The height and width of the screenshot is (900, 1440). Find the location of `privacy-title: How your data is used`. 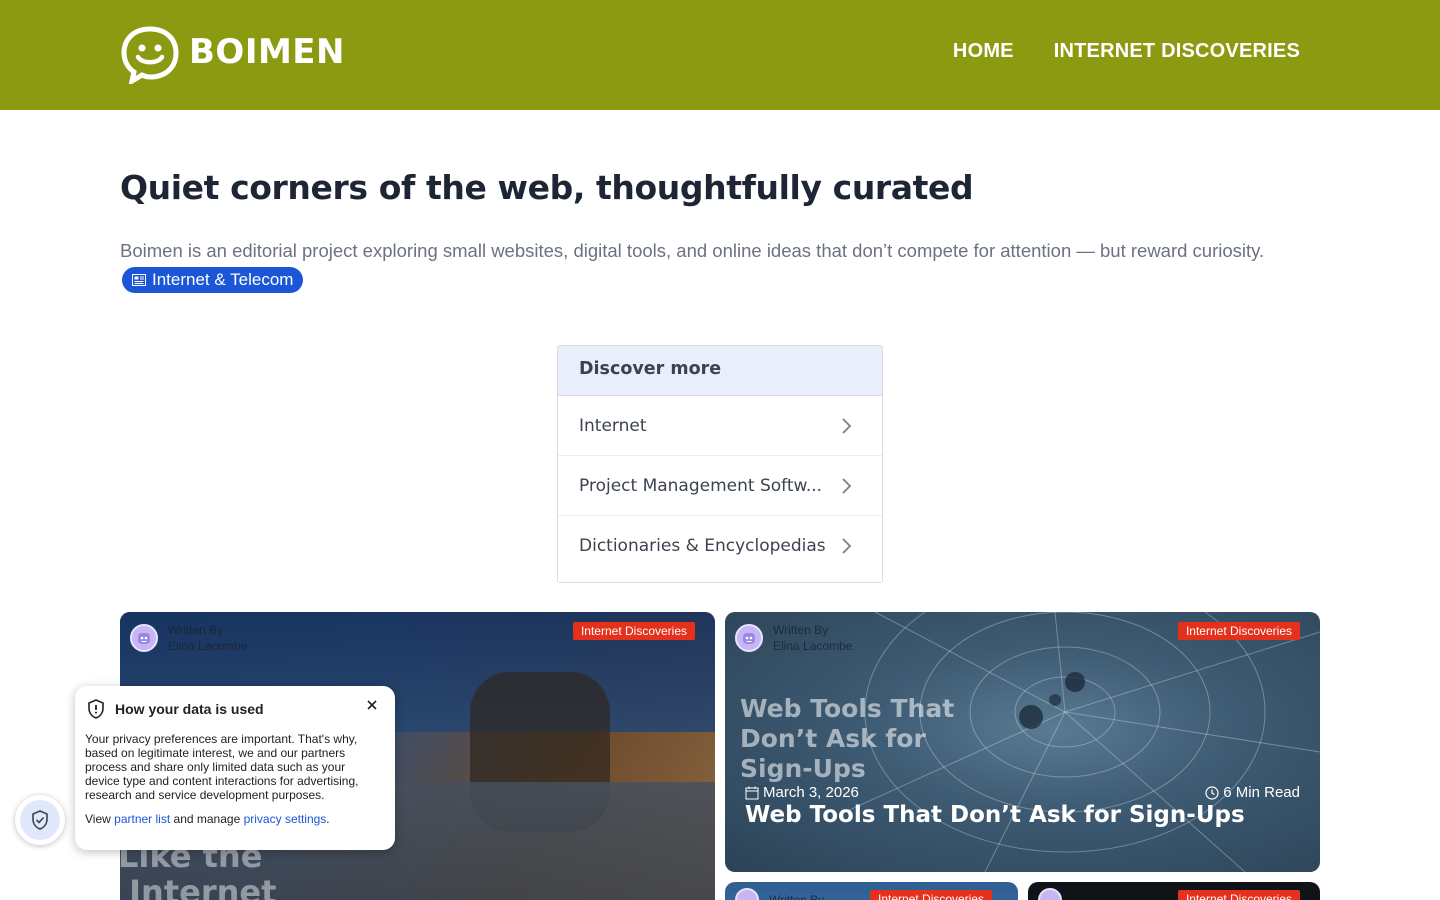

privacy-title: How your data is used is located at coordinates (189, 709).